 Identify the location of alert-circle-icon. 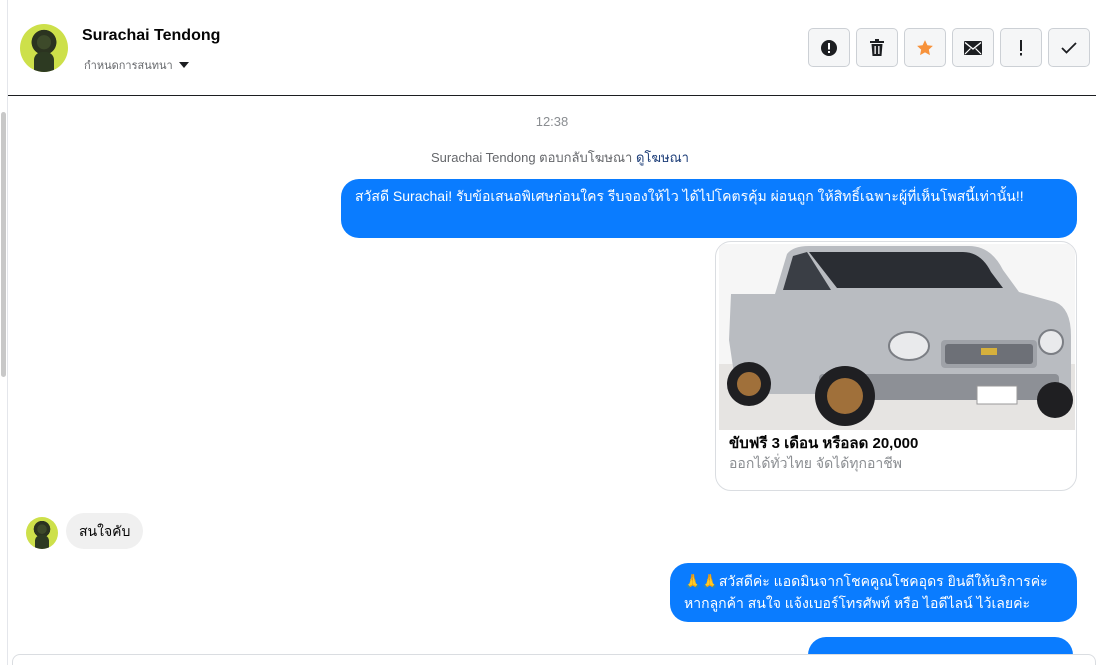
(829, 47).